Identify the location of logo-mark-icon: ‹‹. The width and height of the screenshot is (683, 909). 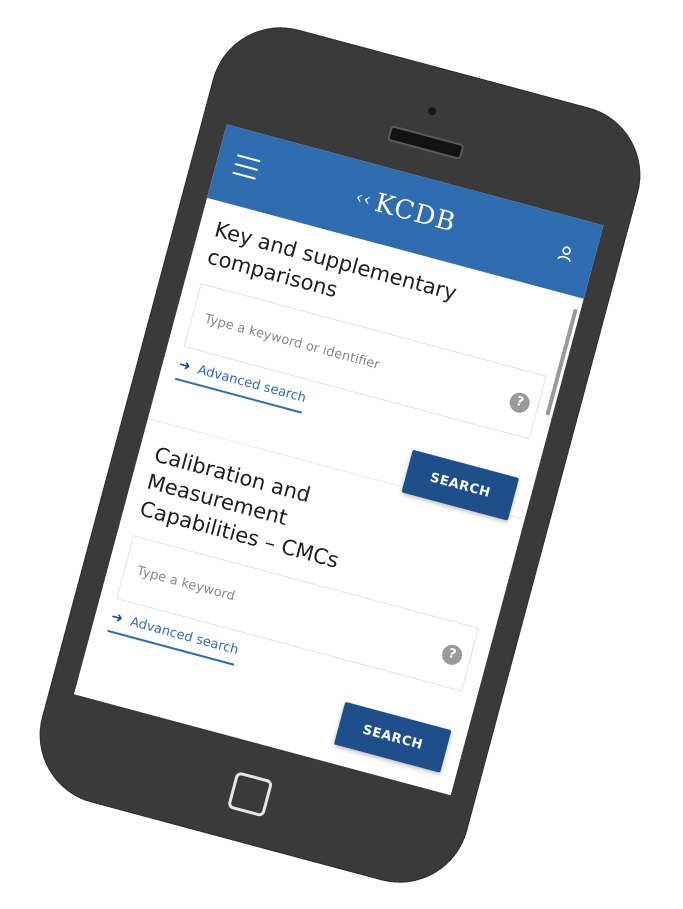
(364, 199).